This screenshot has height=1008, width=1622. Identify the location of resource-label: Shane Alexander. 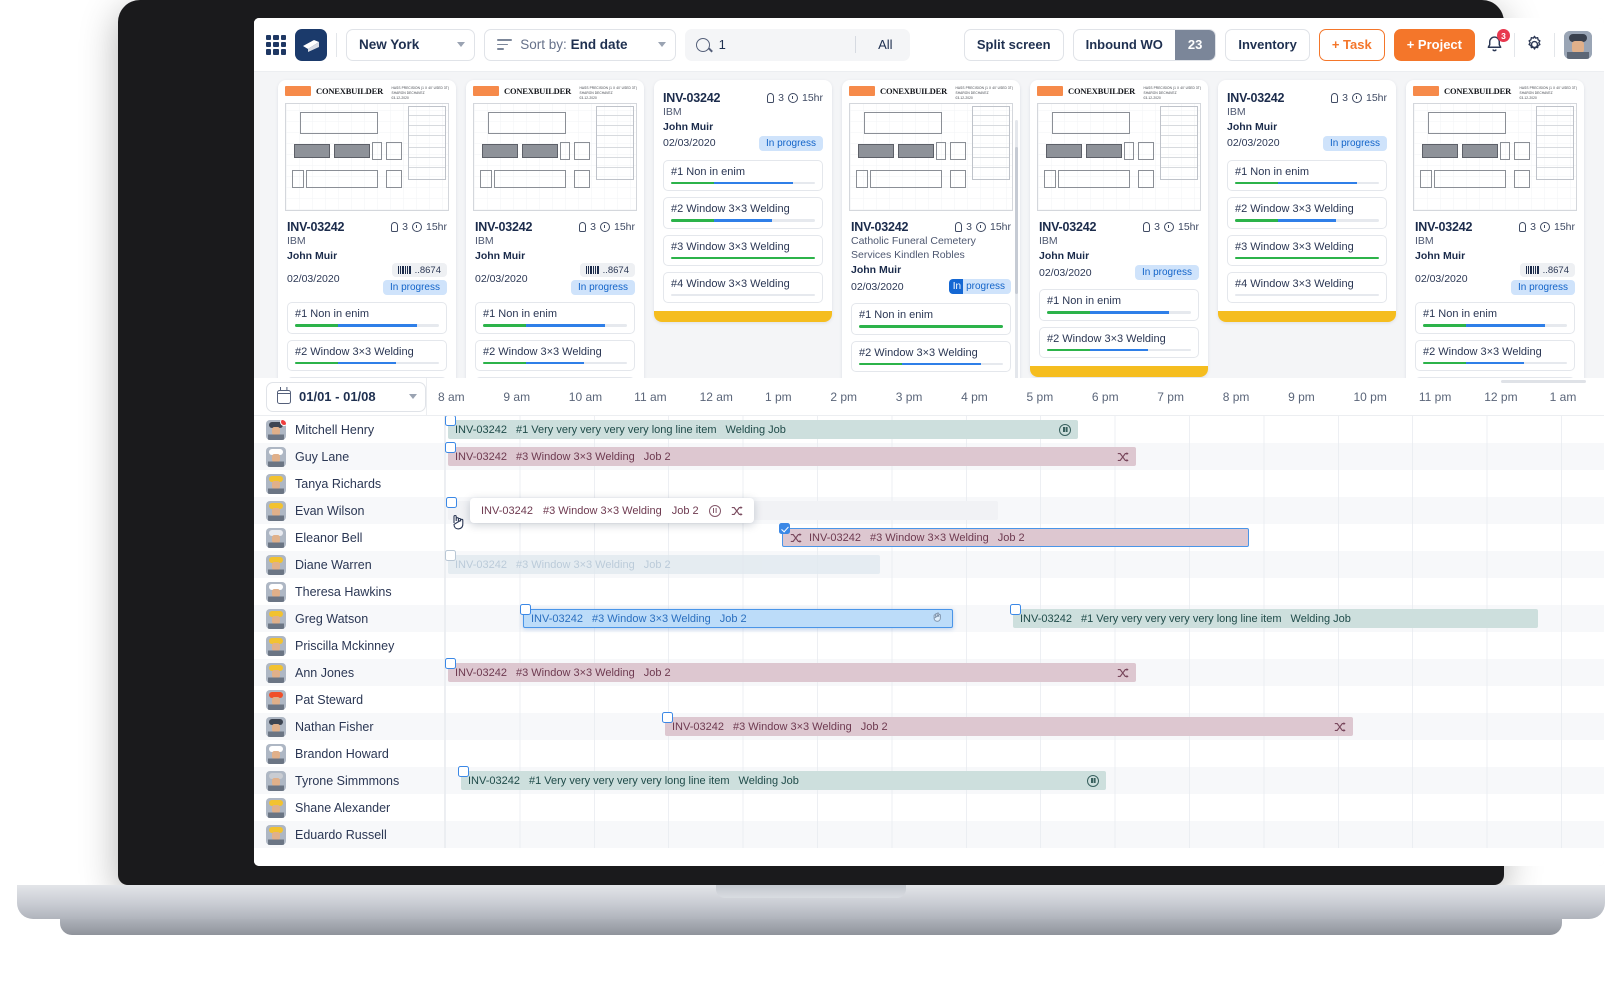
(349, 807).